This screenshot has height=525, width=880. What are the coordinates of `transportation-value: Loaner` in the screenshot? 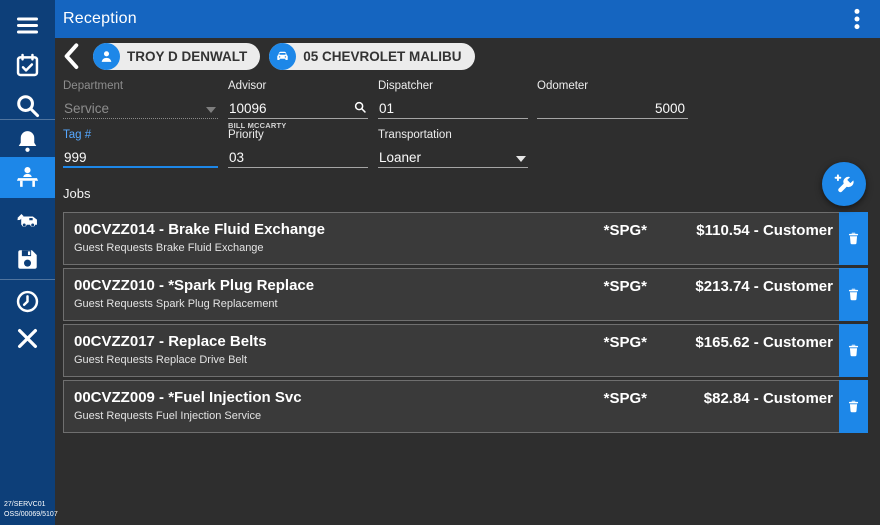 It's located at (400, 157).